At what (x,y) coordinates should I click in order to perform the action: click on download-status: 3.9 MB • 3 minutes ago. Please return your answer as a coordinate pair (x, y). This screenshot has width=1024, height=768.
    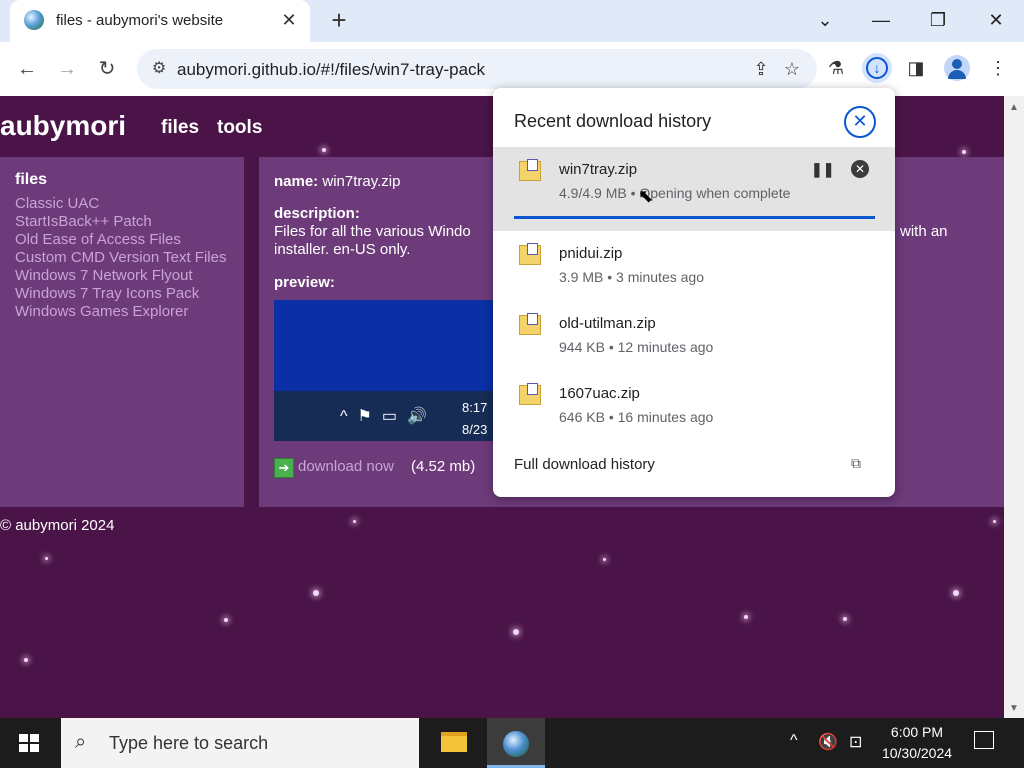
    Looking at the image, I should click on (631, 277).